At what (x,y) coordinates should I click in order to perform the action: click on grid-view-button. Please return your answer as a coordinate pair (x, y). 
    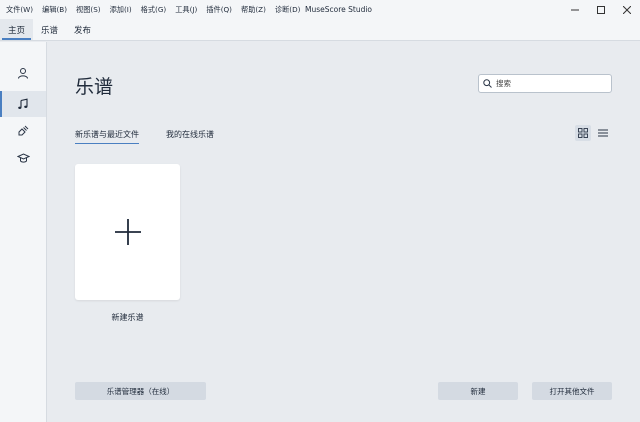
    Looking at the image, I should click on (583, 133).